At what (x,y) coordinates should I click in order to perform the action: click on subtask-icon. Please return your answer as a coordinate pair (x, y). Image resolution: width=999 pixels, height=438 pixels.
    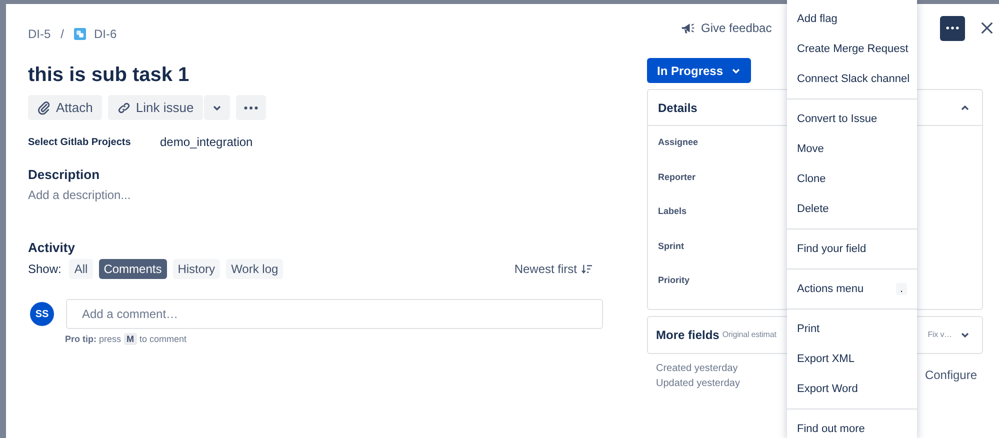
    Looking at the image, I should click on (80, 34).